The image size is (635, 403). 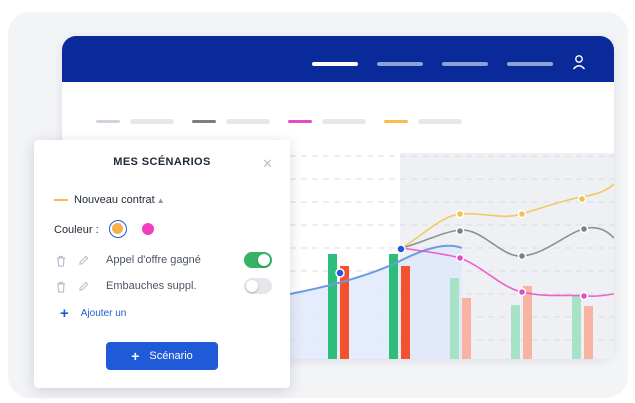 I want to click on contract-color-dash, so click(x=61, y=200).